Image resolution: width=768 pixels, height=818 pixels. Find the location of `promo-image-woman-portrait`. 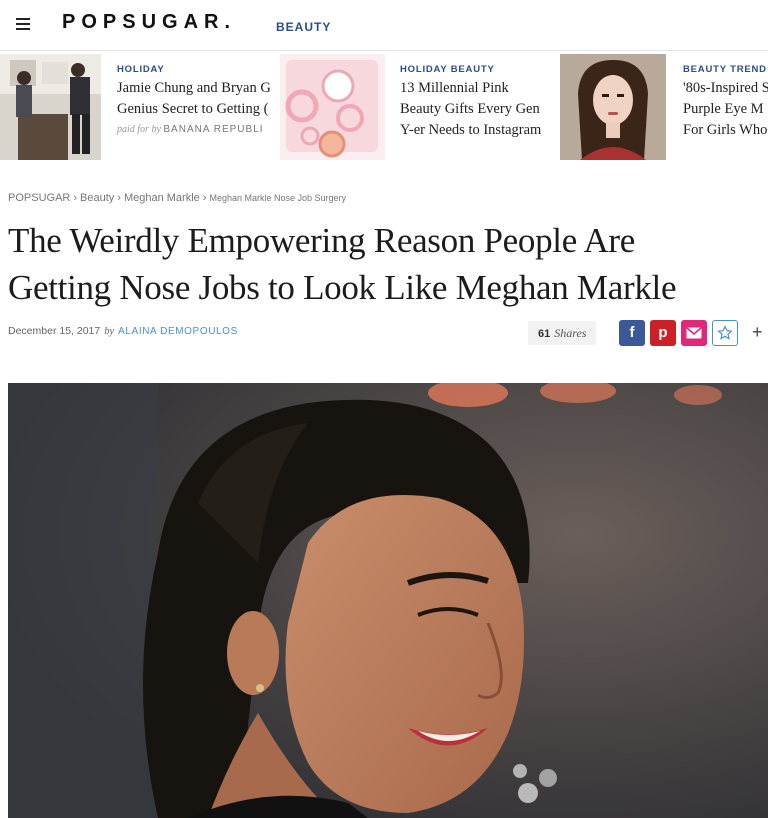

promo-image-woman-portrait is located at coordinates (613, 107).